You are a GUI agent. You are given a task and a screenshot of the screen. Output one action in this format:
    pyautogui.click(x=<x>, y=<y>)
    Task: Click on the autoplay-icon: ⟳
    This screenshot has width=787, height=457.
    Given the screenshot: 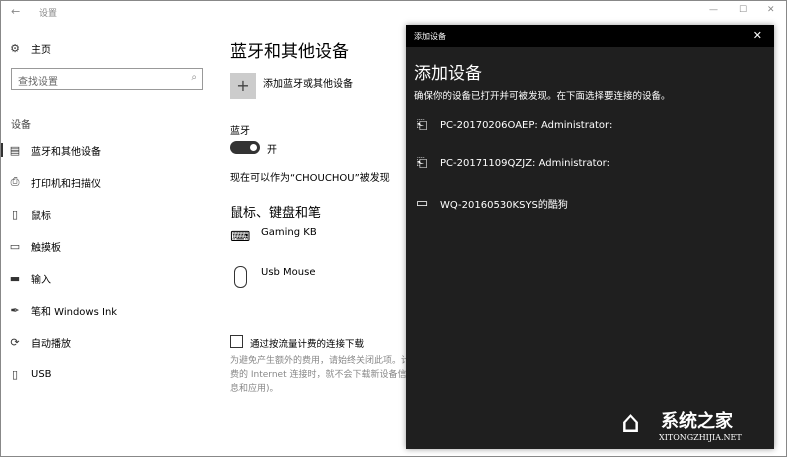 What is the action you would take?
    pyautogui.click(x=15, y=342)
    